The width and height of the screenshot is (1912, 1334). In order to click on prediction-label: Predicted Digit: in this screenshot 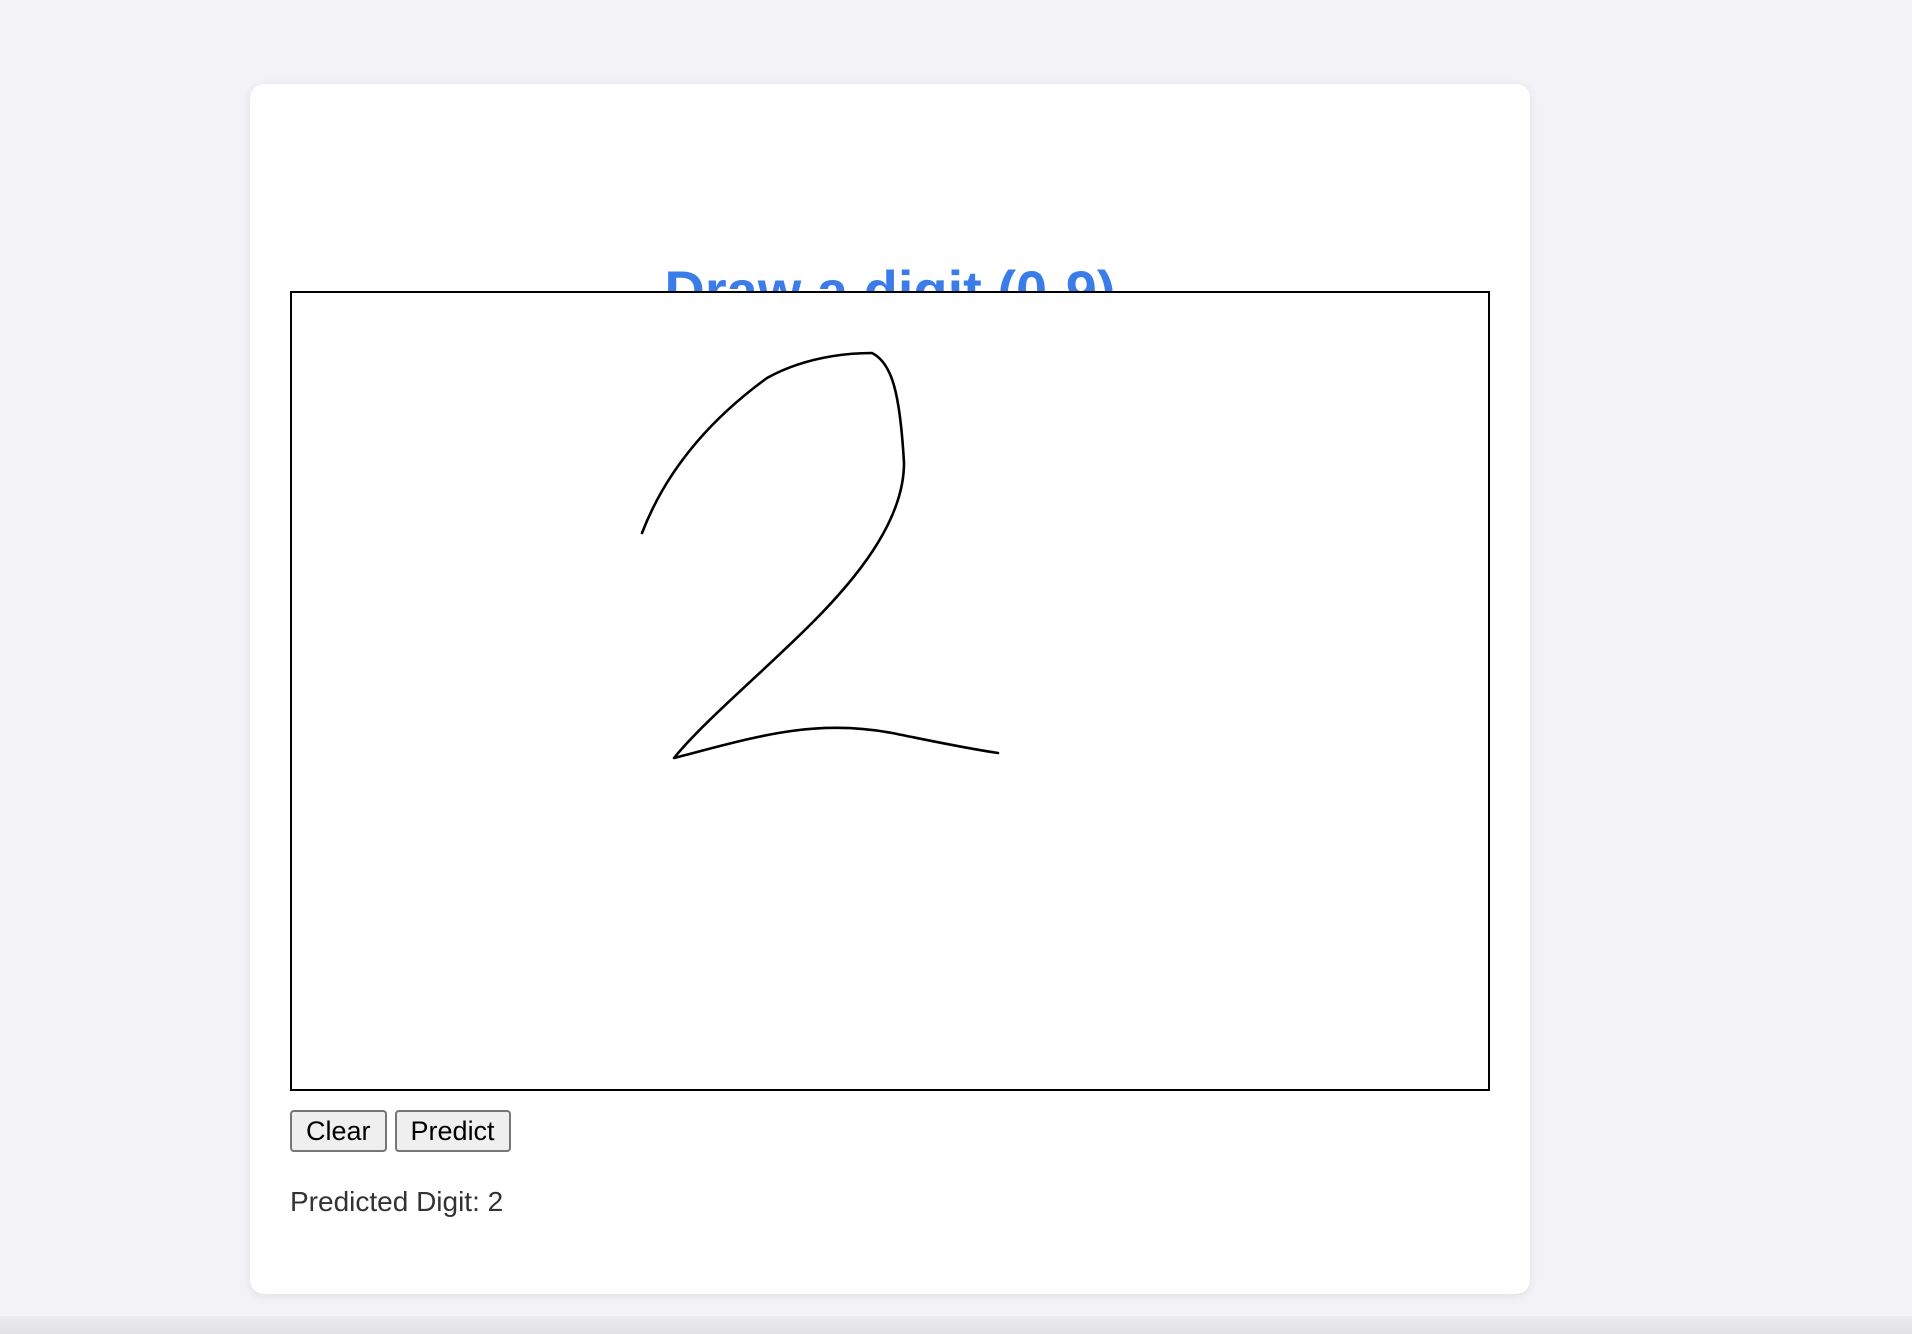, I will do `click(385, 1201)`.